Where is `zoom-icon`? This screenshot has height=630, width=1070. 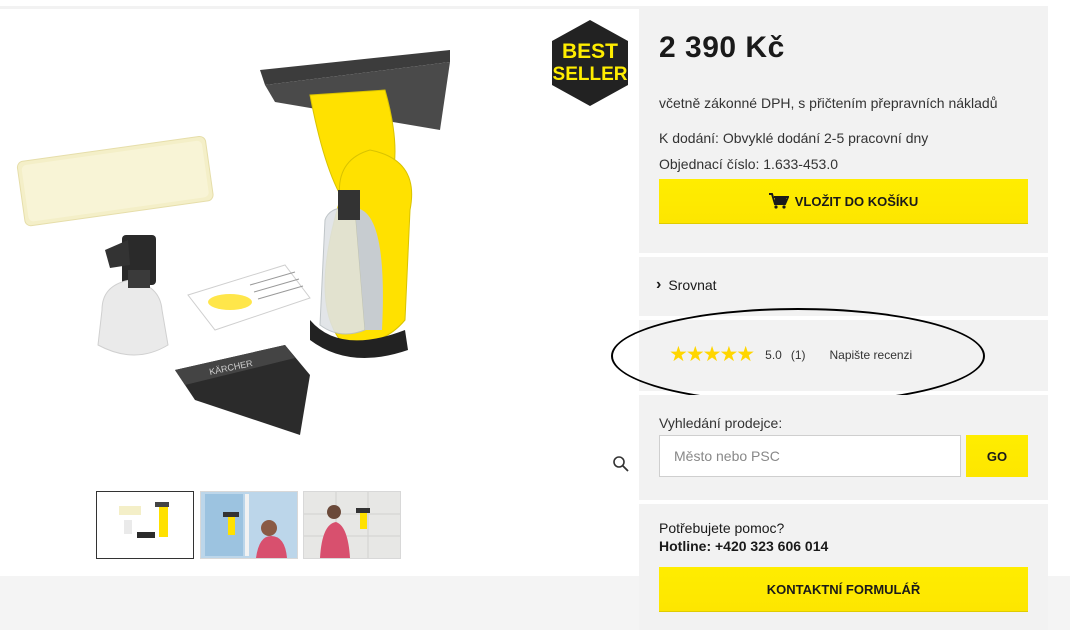
zoom-icon is located at coordinates (621, 464).